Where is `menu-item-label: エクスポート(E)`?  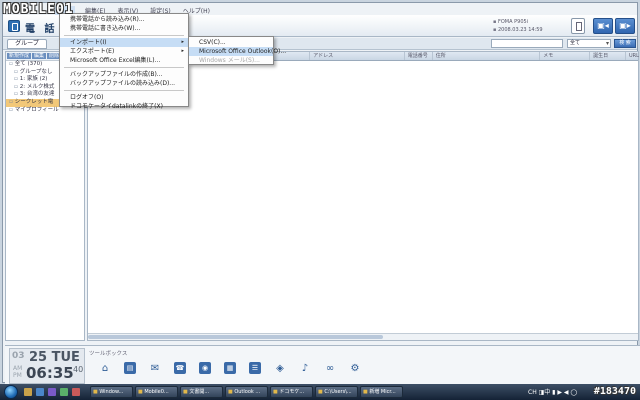 menu-item-label: エクスポート(E) is located at coordinates (92, 51).